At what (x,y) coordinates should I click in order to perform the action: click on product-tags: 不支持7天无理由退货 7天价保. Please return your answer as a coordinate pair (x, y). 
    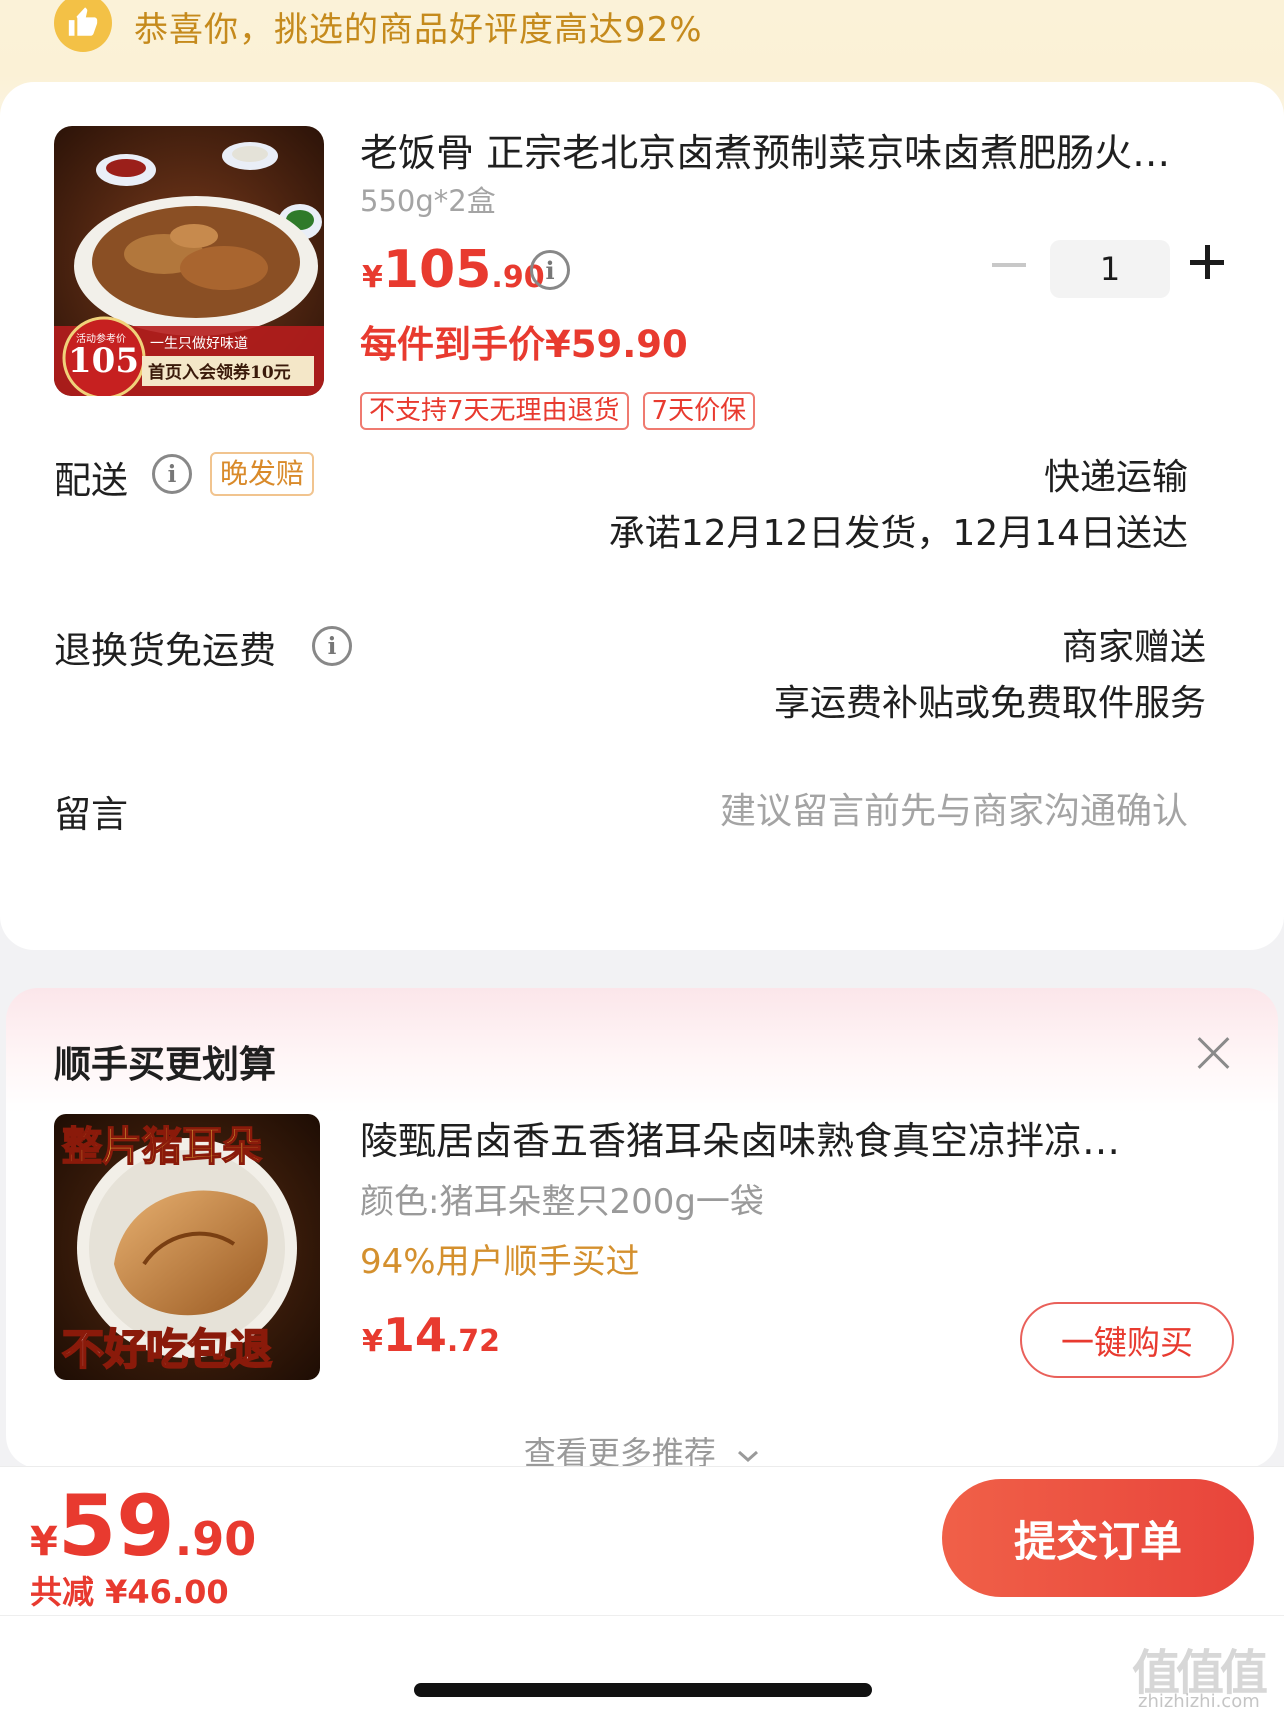
    Looking at the image, I should click on (558, 411).